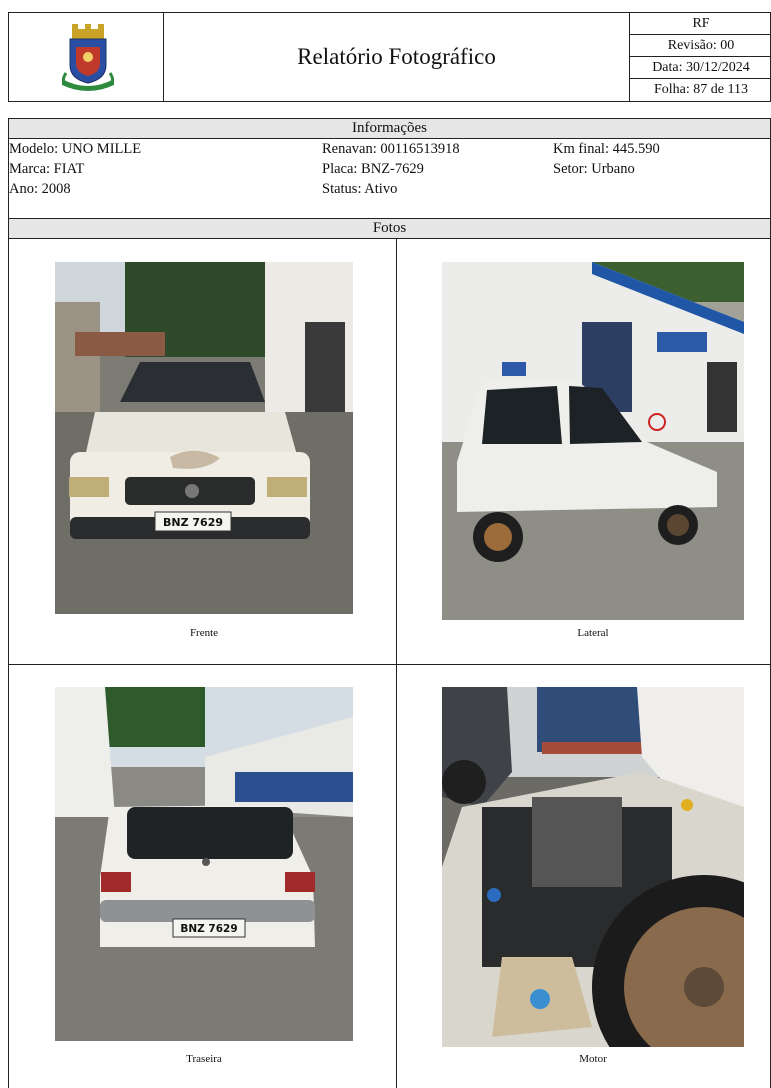 This screenshot has height=1088, width=771. What do you see at coordinates (47, 169) in the screenshot?
I see `info-marca: Marca: FIAT` at bounding box center [47, 169].